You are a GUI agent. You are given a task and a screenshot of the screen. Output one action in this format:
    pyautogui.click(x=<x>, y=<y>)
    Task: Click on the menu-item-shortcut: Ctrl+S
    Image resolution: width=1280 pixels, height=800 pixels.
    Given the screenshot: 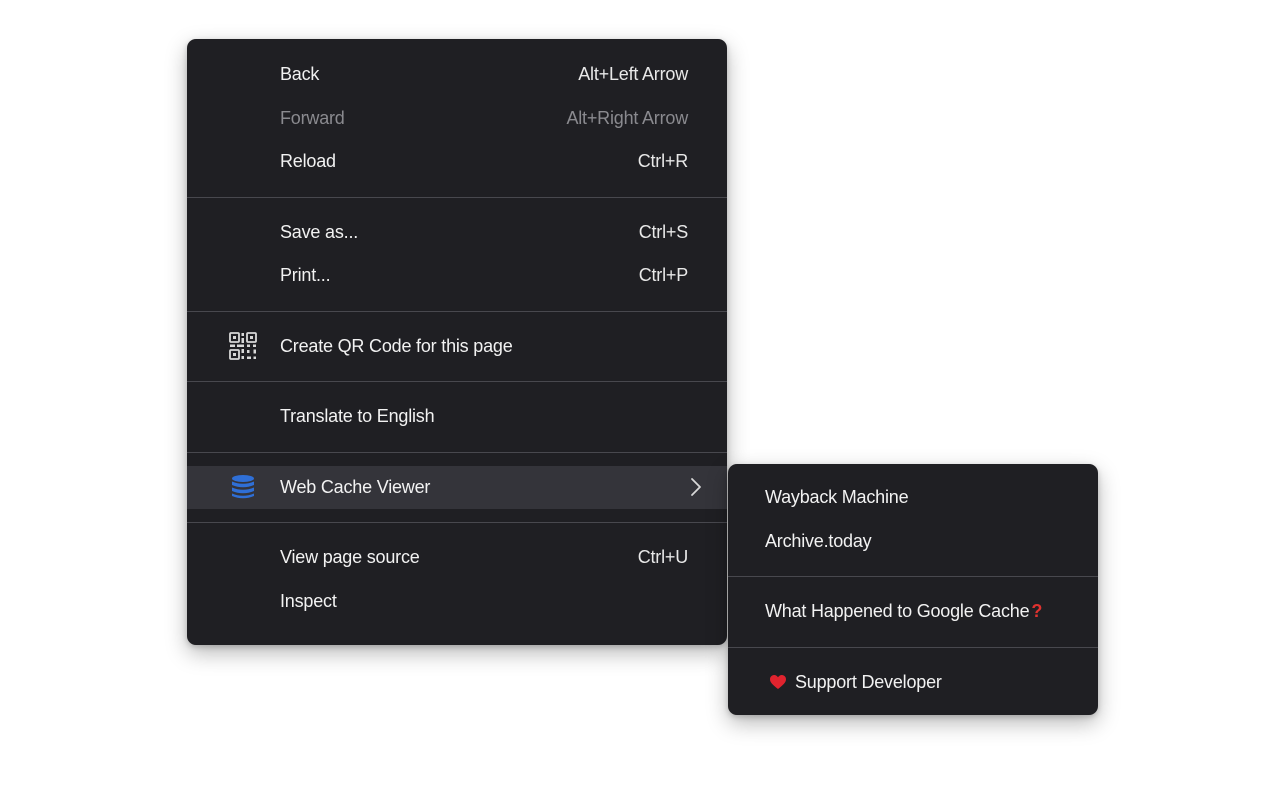 What is the action you would take?
    pyautogui.click(x=663, y=231)
    